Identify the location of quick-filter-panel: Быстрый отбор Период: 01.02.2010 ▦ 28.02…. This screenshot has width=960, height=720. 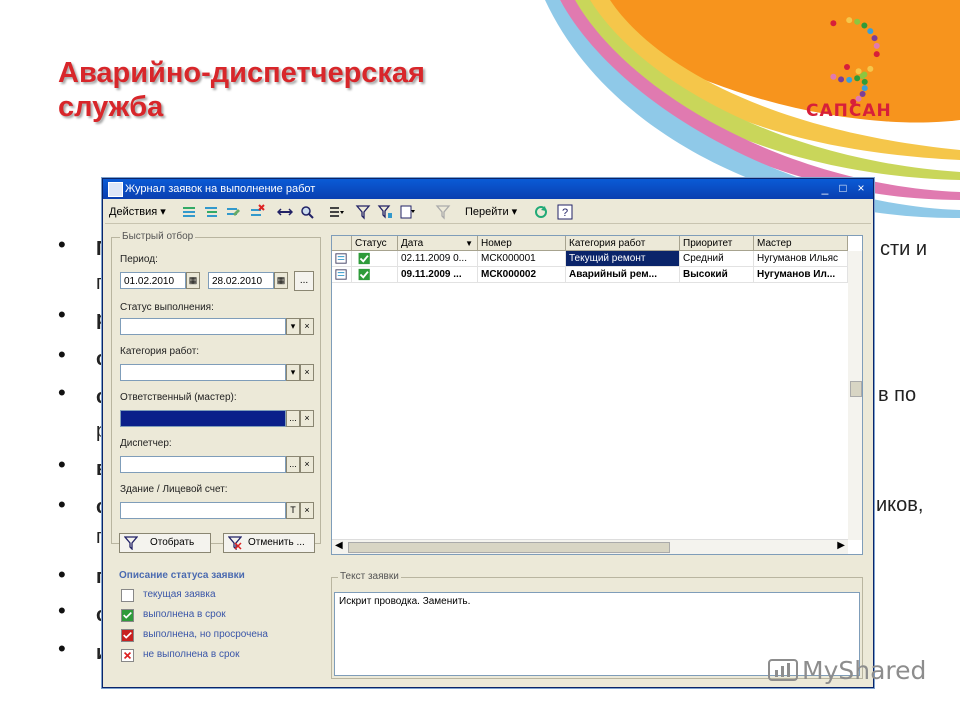
(216, 387).